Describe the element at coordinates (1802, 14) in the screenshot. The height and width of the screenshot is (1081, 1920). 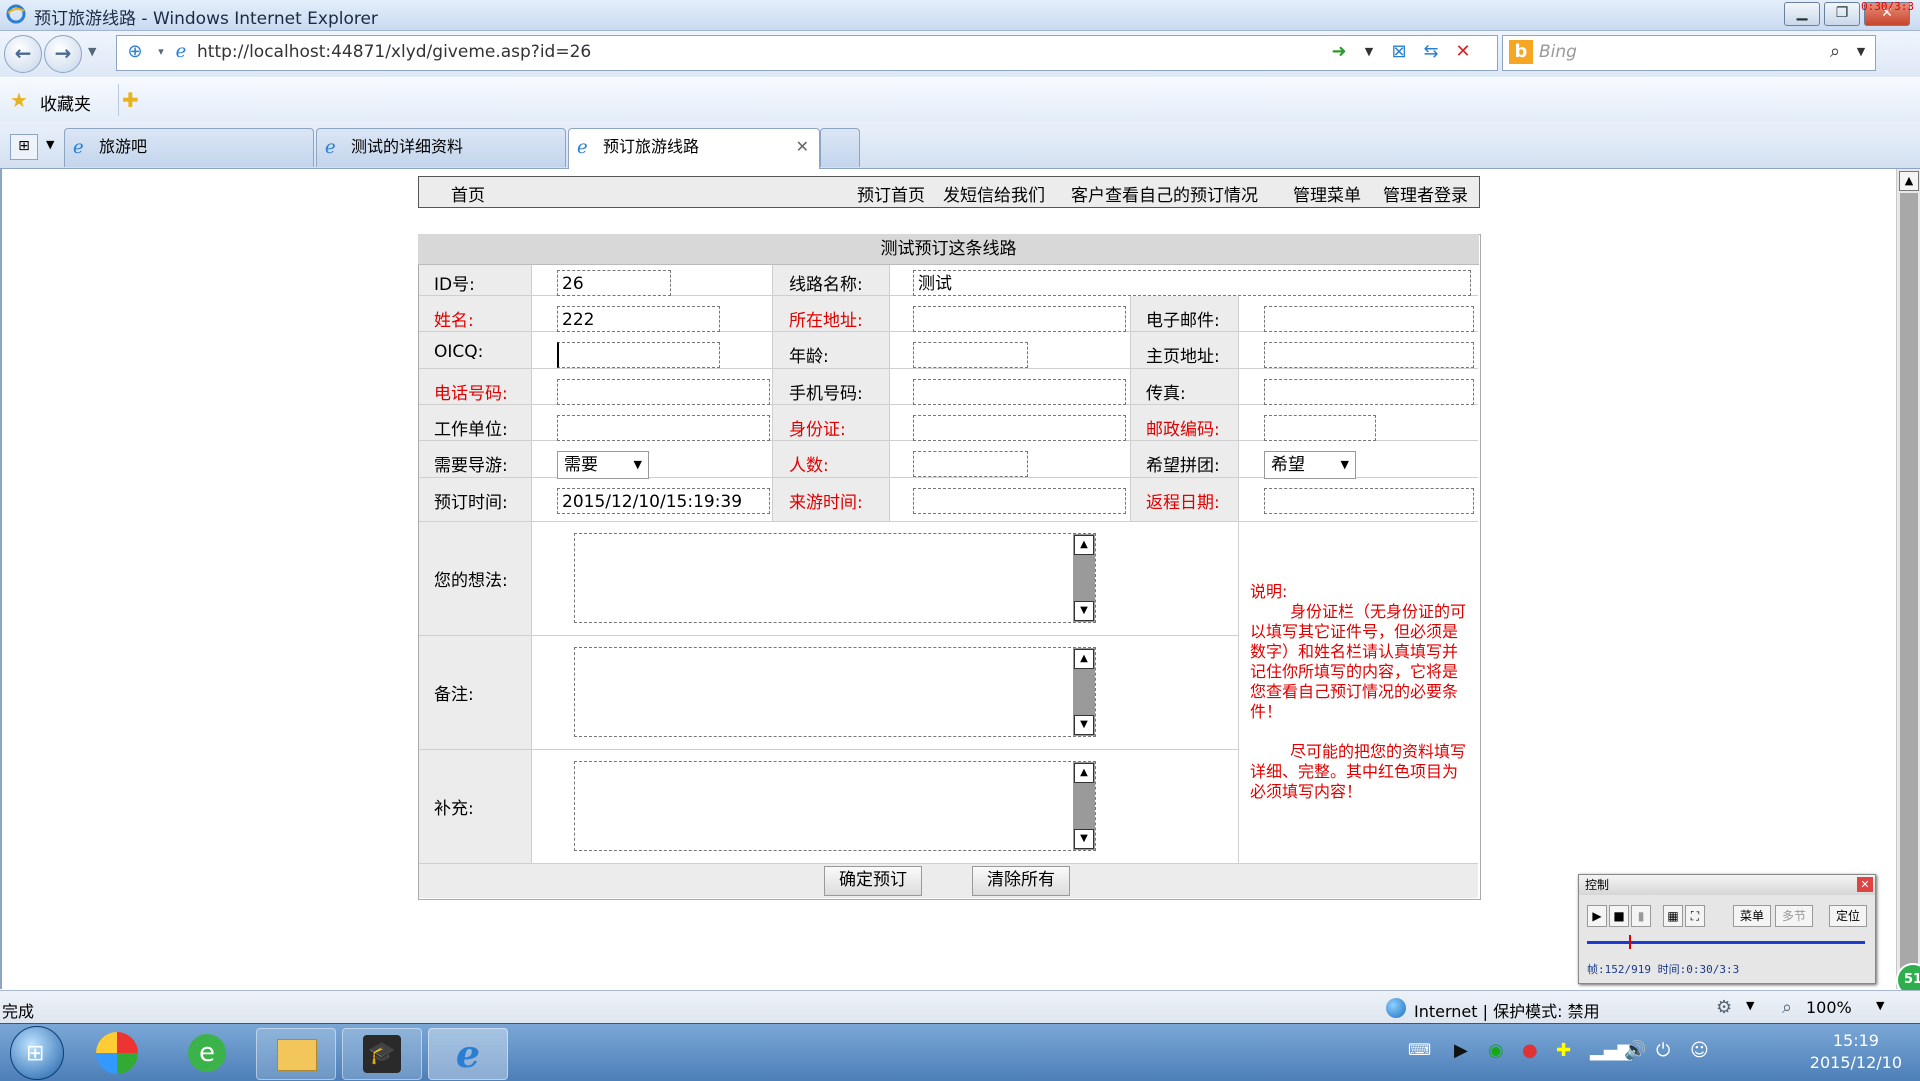
I see `minimize-button: ▁` at that location.